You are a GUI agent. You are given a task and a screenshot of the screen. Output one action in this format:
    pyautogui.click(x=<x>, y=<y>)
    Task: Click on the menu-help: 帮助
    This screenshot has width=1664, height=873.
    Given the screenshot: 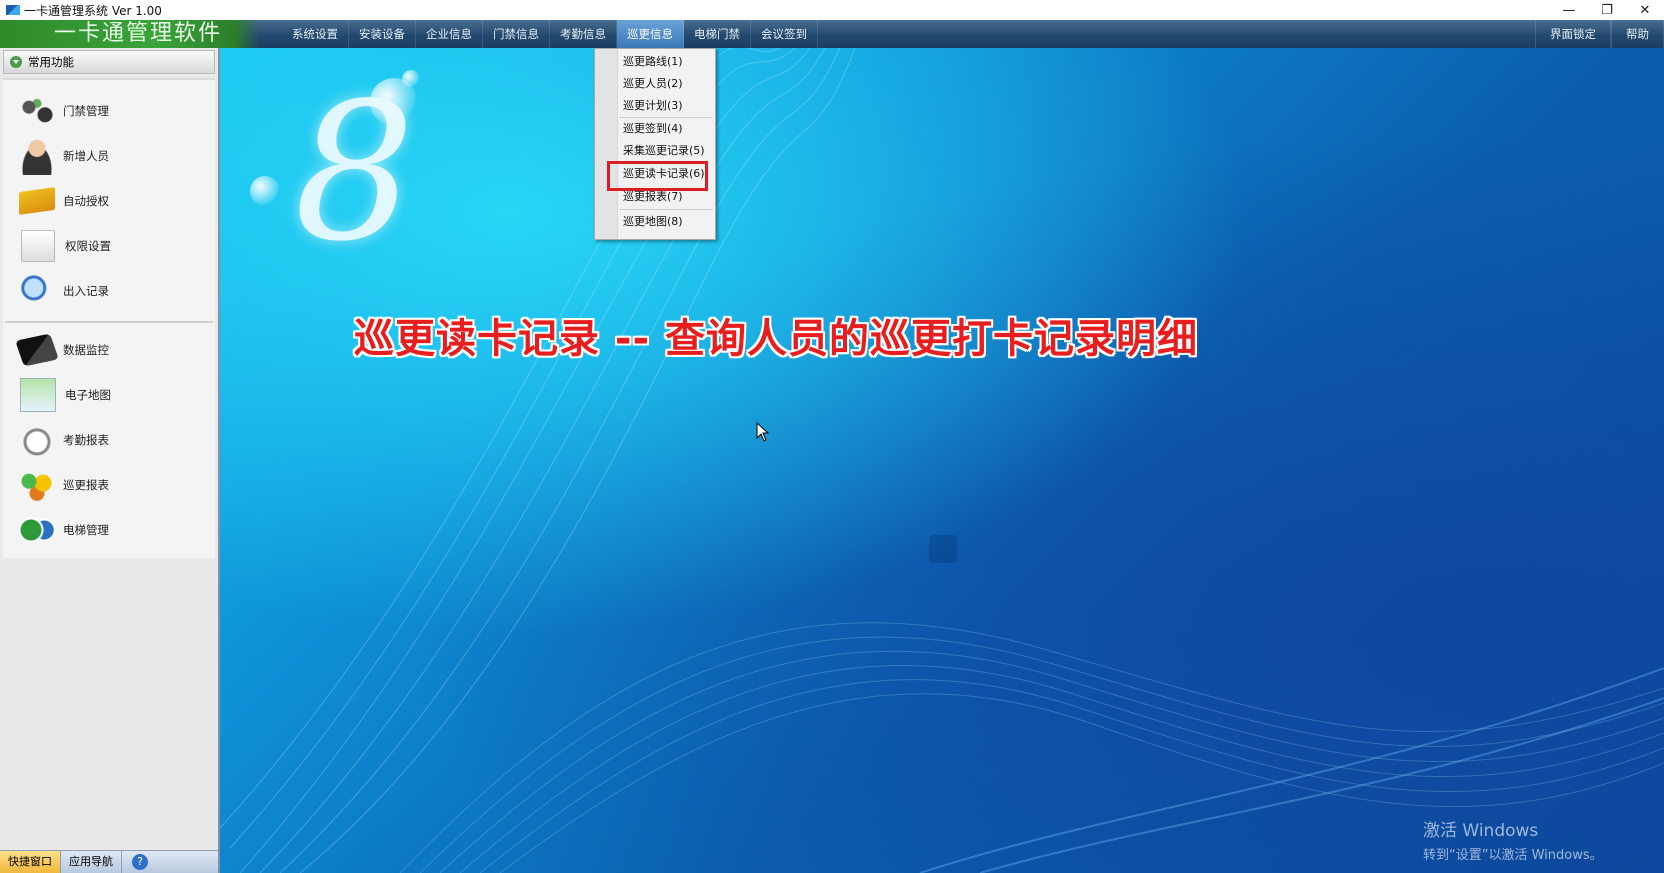 What is the action you would take?
    pyautogui.click(x=1637, y=34)
    